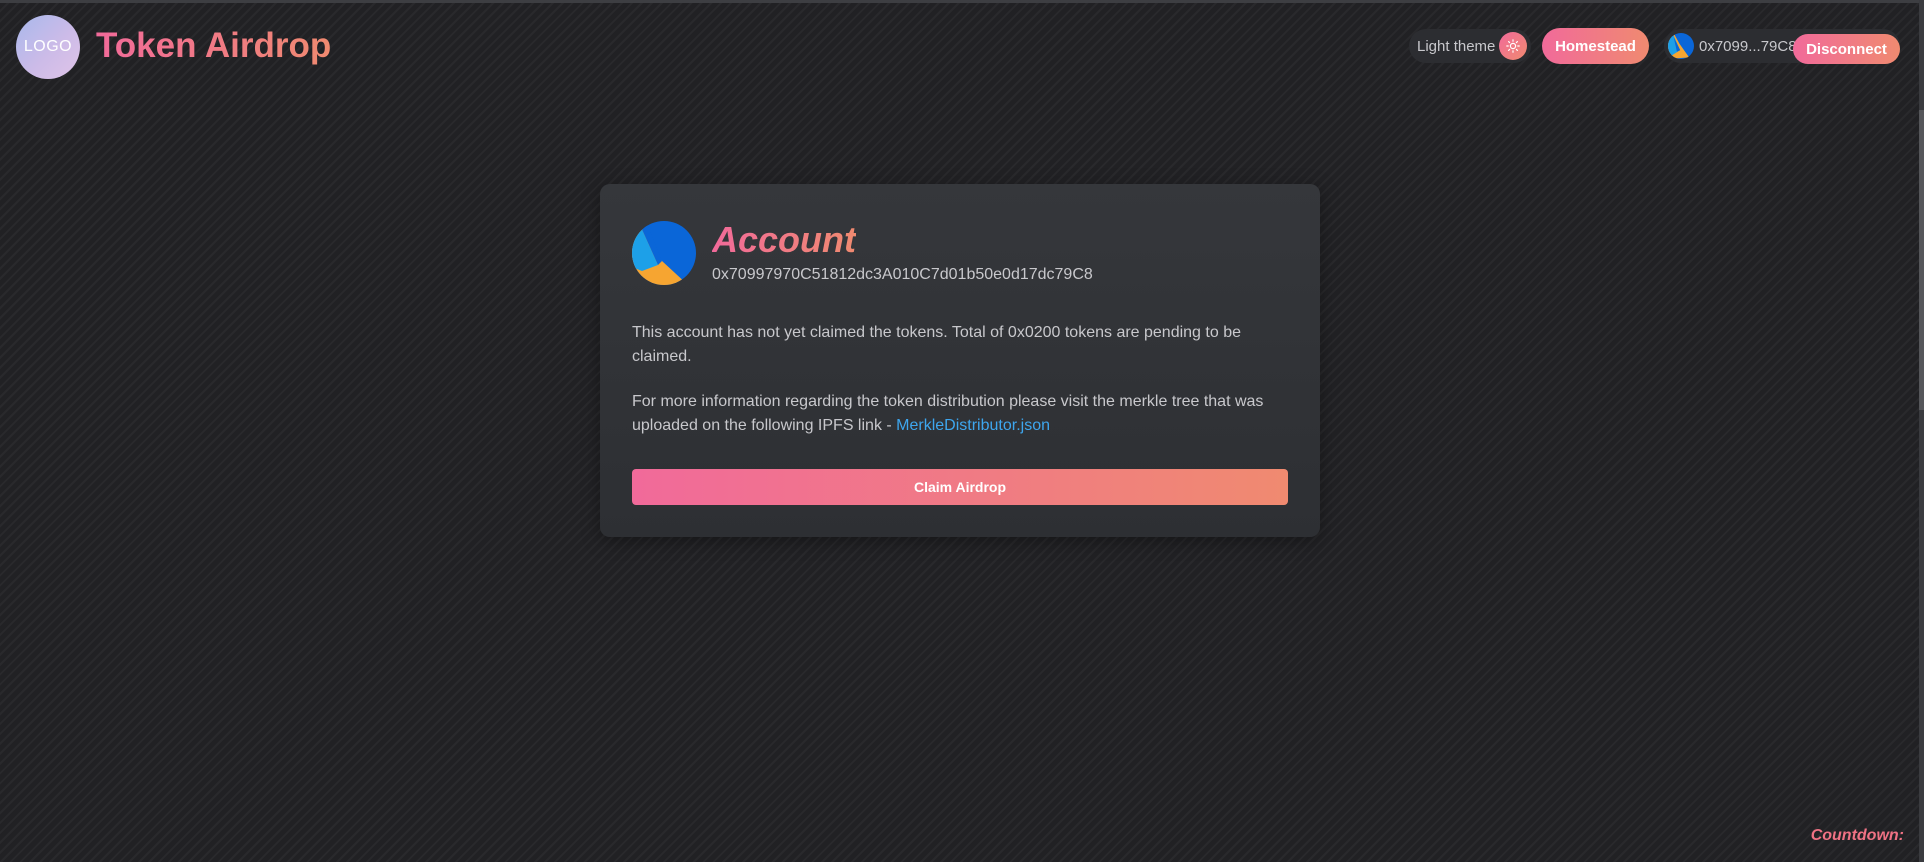 Image resolution: width=1924 pixels, height=862 pixels. Describe the element at coordinates (1513, 46) in the screenshot. I see `sun-icon` at that location.